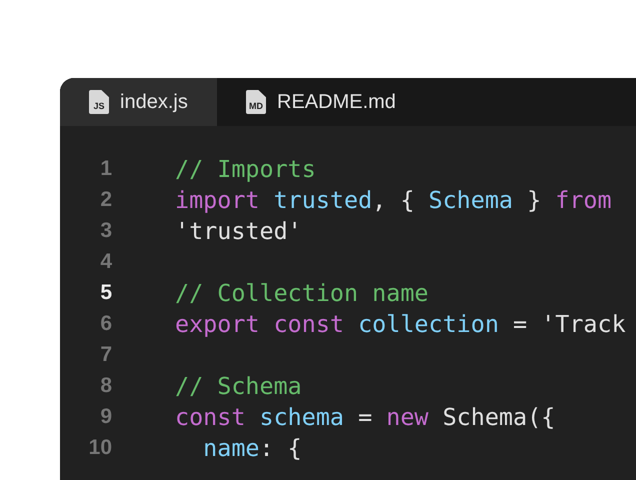  I want to click on code-line: import trusted, { Schema } from, so click(393, 200).